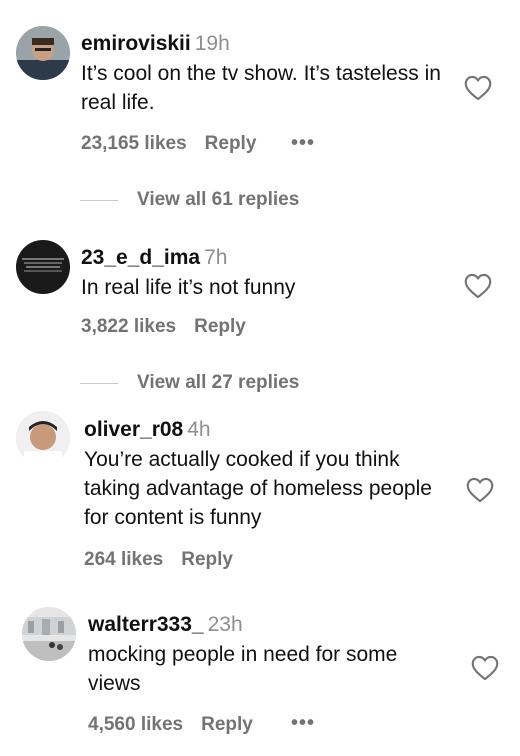  Describe the element at coordinates (225, 624) in the screenshot. I see `timestamp: 23h` at that location.